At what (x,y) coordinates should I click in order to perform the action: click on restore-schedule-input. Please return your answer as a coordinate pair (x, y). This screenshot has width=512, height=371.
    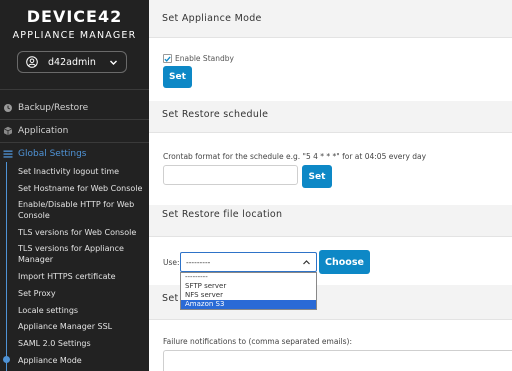
    Looking at the image, I should click on (230, 175).